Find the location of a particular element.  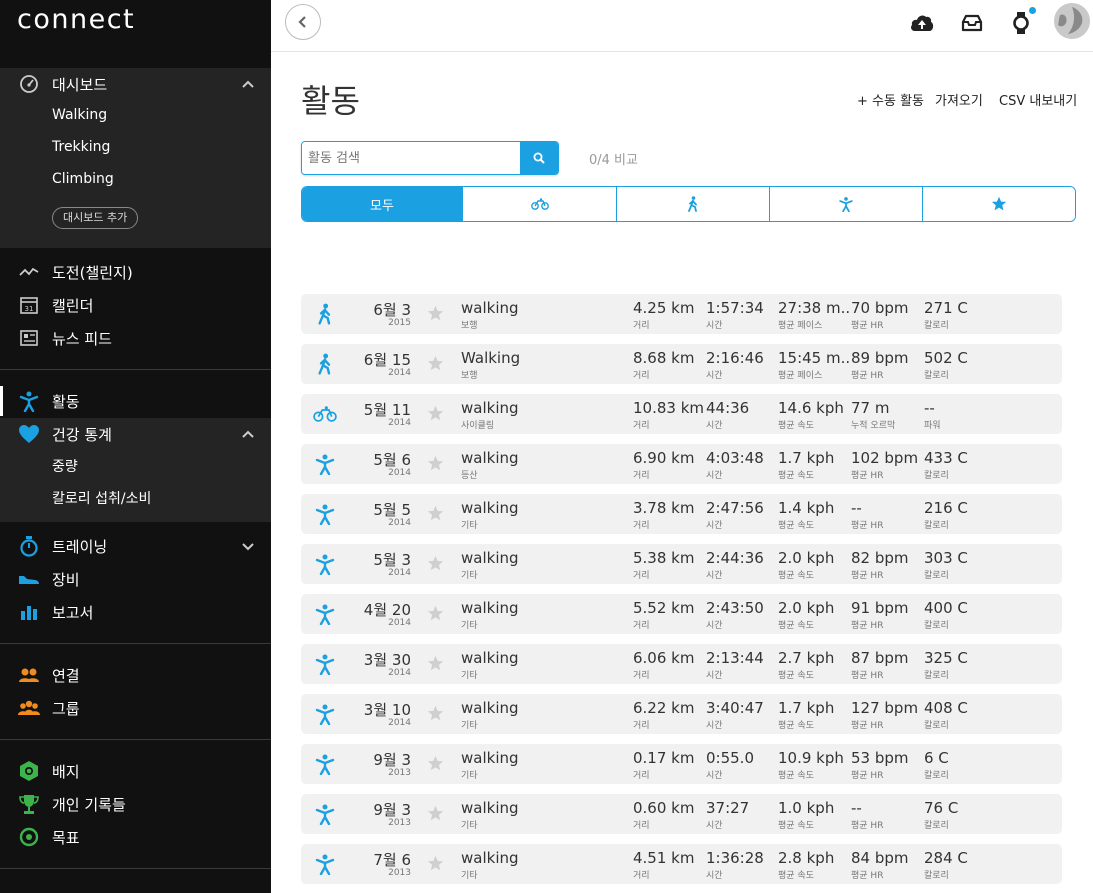

sidebar-item-groups: 그룹 is located at coordinates (135, 708).